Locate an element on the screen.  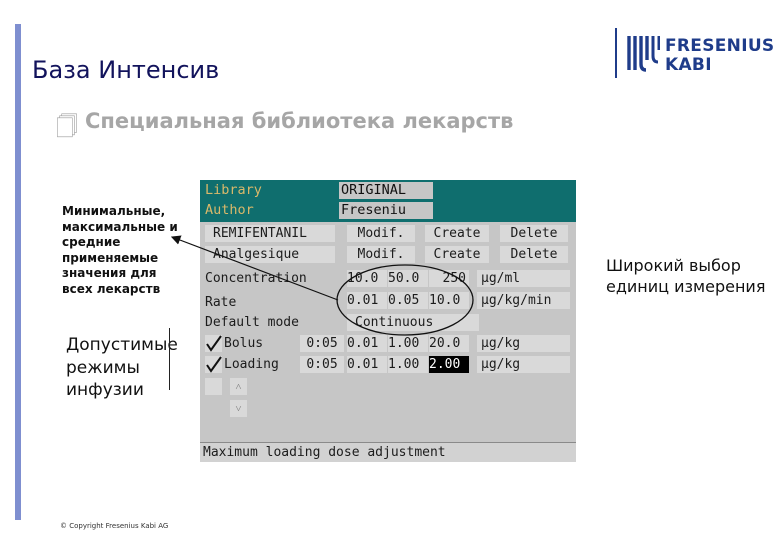
rate-min: 0.01 is located at coordinates (367, 300).